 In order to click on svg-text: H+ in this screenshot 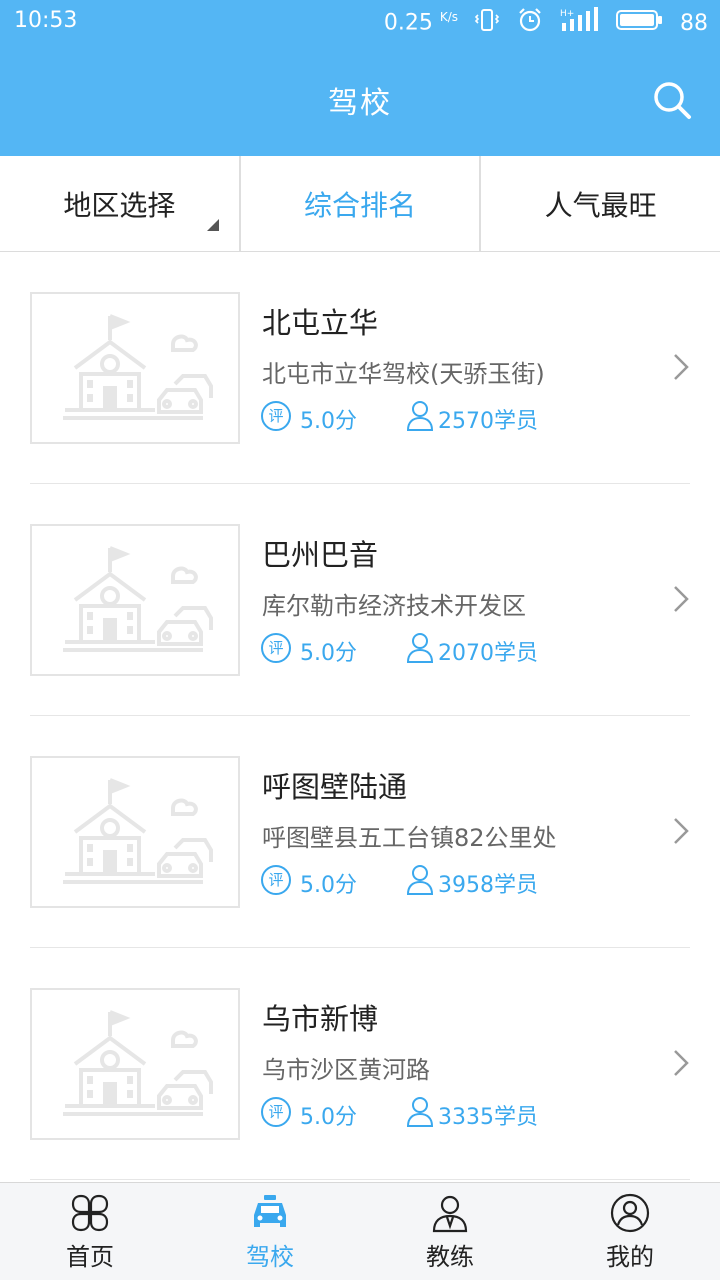, I will do `click(567, 14)`.